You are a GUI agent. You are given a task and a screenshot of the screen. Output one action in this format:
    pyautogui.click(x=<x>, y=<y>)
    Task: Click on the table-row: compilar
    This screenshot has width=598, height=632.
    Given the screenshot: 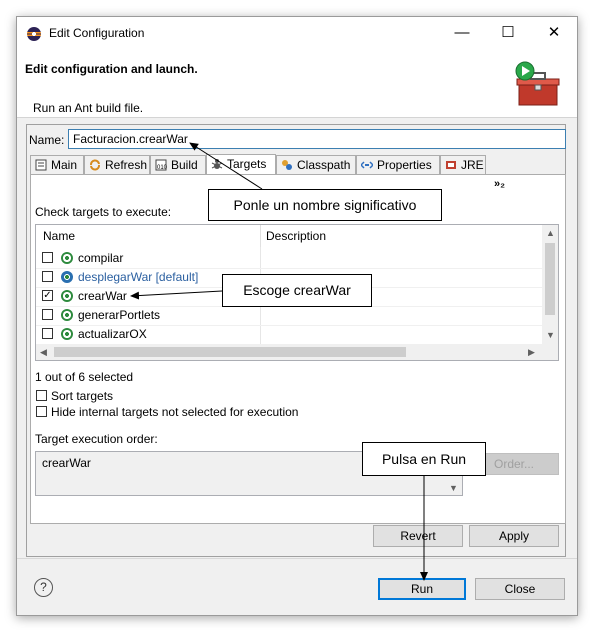 What is the action you would take?
    pyautogui.click(x=289, y=259)
    